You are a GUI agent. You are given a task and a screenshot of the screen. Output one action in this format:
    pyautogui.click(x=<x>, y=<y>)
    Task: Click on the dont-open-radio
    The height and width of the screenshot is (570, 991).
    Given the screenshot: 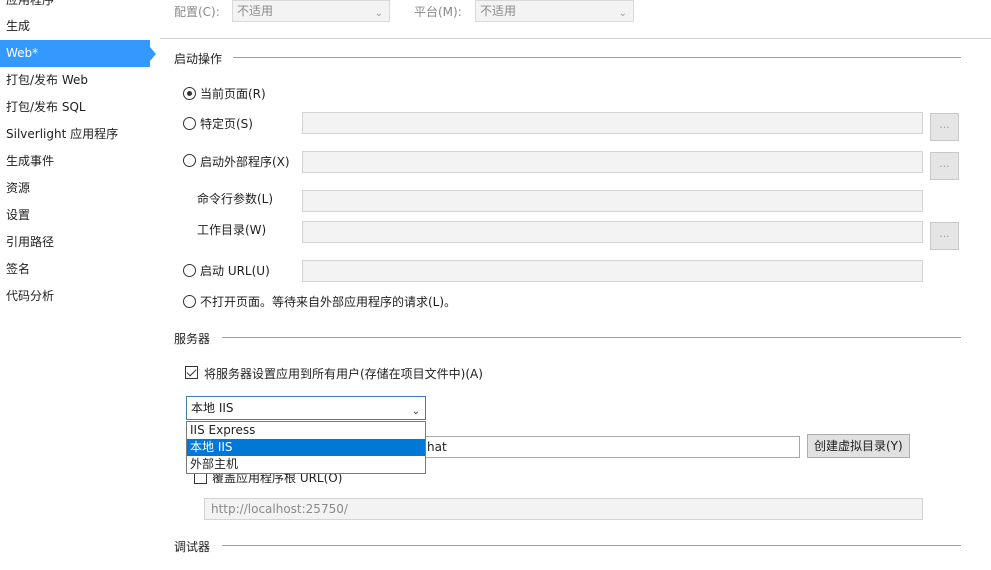 What is the action you would take?
    pyautogui.click(x=189, y=301)
    